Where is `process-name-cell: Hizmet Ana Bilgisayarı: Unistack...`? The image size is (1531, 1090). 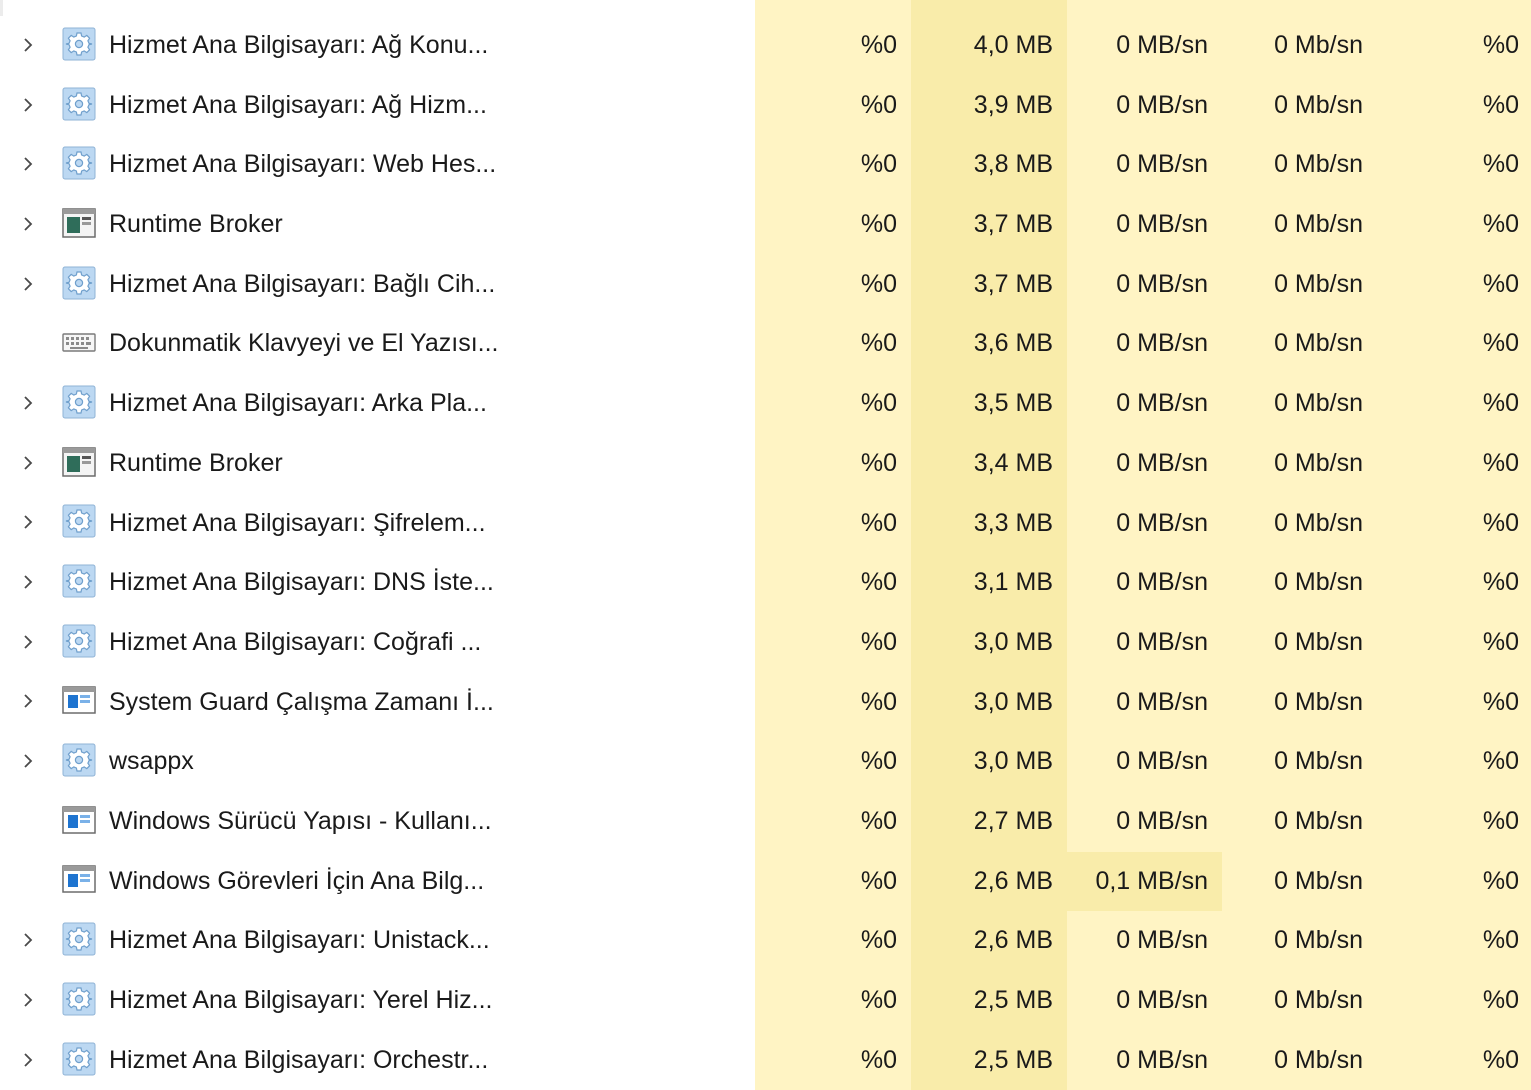
process-name-cell: Hizmet Ana Bilgisayarı: Unistack... is located at coordinates (377, 941).